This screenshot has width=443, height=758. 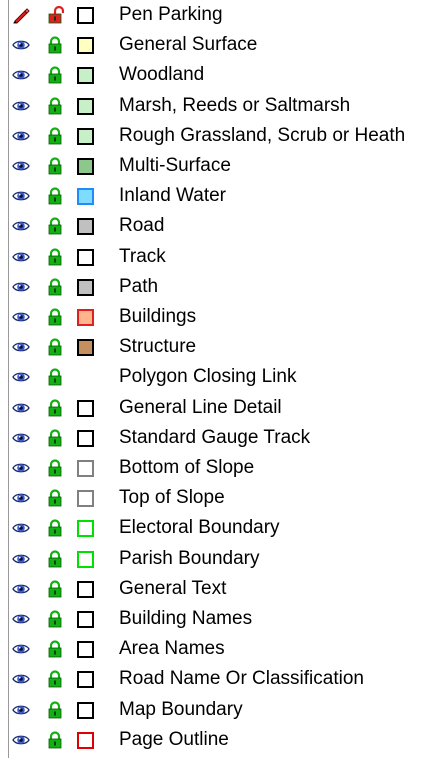 I want to click on layer-row: General Line Detail, so click(x=221, y=408).